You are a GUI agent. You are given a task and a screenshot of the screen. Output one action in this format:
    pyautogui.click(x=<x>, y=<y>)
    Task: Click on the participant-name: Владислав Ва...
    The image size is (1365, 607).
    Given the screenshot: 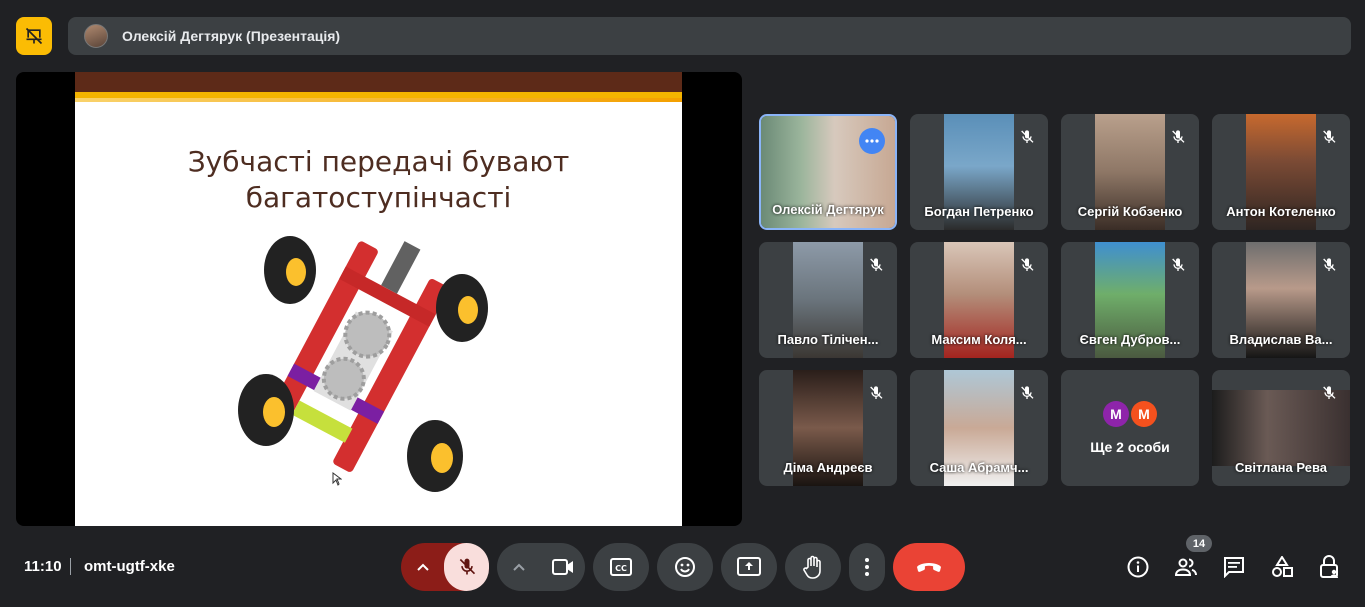 What is the action you would take?
    pyautogui.click(x=1281, y=339)
    